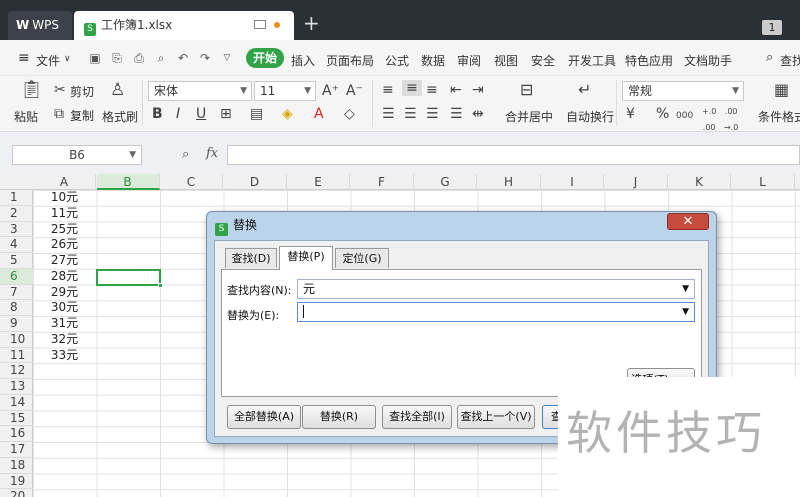  I want to click on save-icon: ▣, so click(95, 58).